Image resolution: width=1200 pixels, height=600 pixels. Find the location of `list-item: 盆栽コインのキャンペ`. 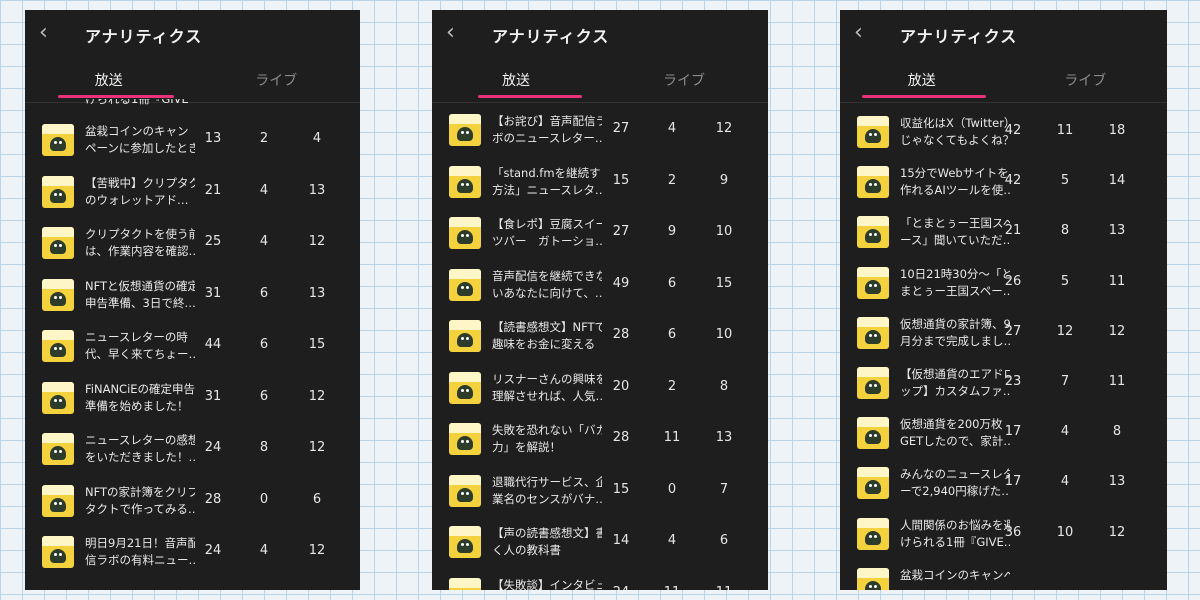

list-item: 盆栽コインのキャンペ is located at coordinates (1003, 574).